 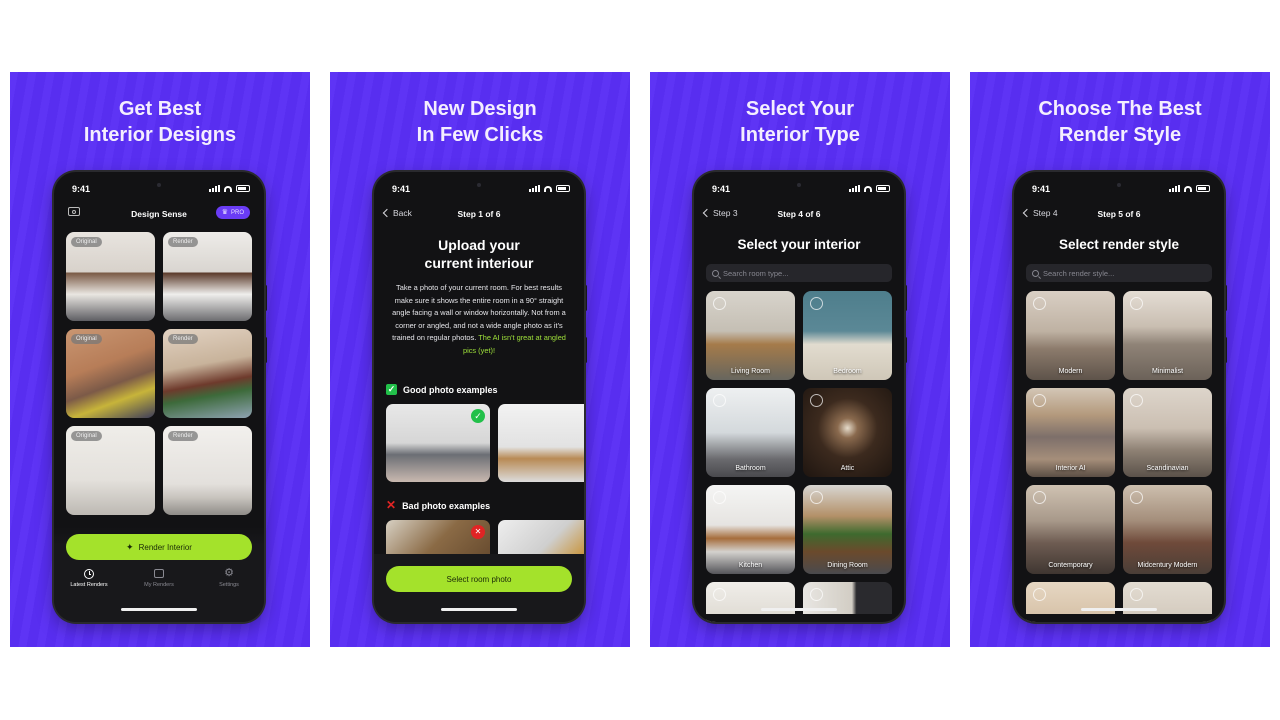 I want to click on step-indicator: Step 5 of 6, so click(x=1119, y=214).